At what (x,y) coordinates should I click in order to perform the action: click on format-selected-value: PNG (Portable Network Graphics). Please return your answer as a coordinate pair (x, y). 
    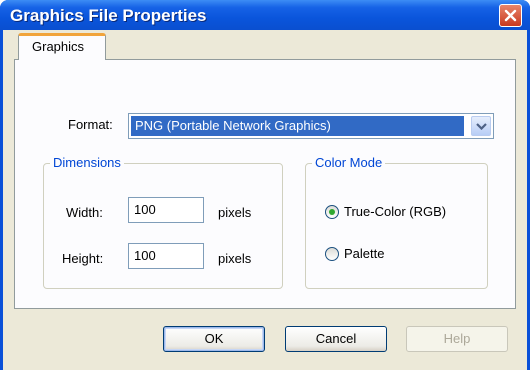
    Looking at the image, I should click on (297, 126).